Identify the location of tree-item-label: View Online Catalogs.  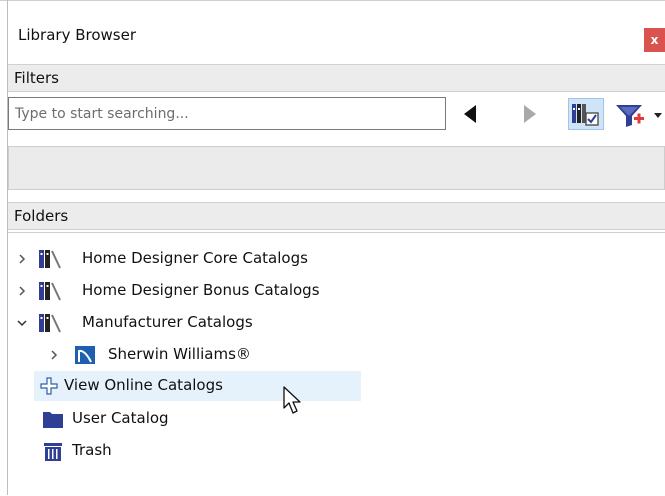
(143, 385).